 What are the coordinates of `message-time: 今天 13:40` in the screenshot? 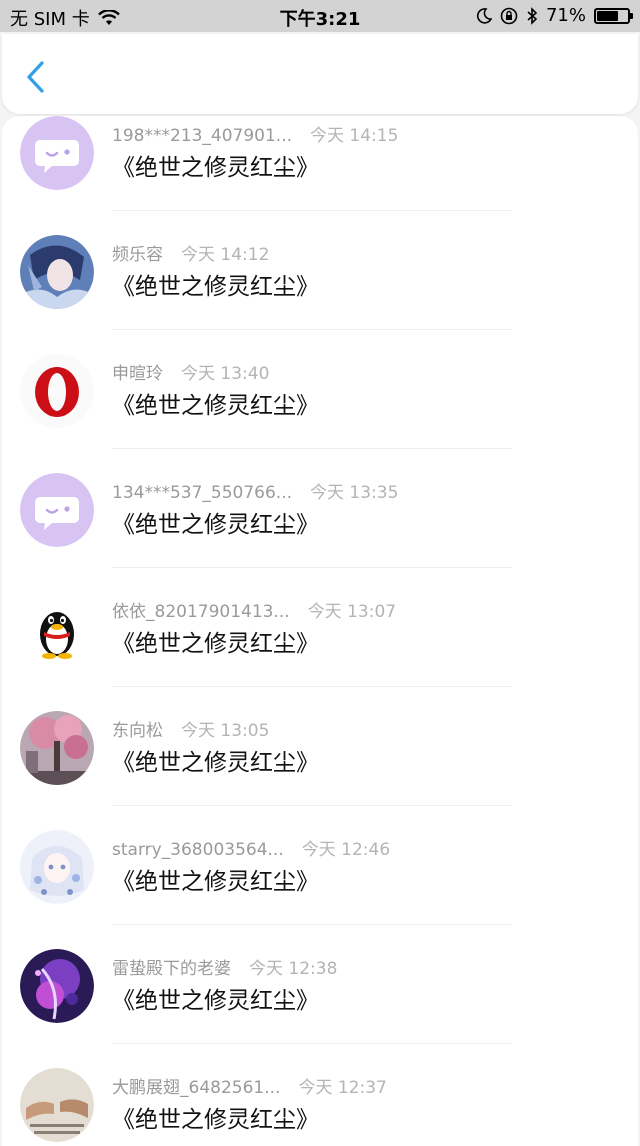 It's located at (225, 374).